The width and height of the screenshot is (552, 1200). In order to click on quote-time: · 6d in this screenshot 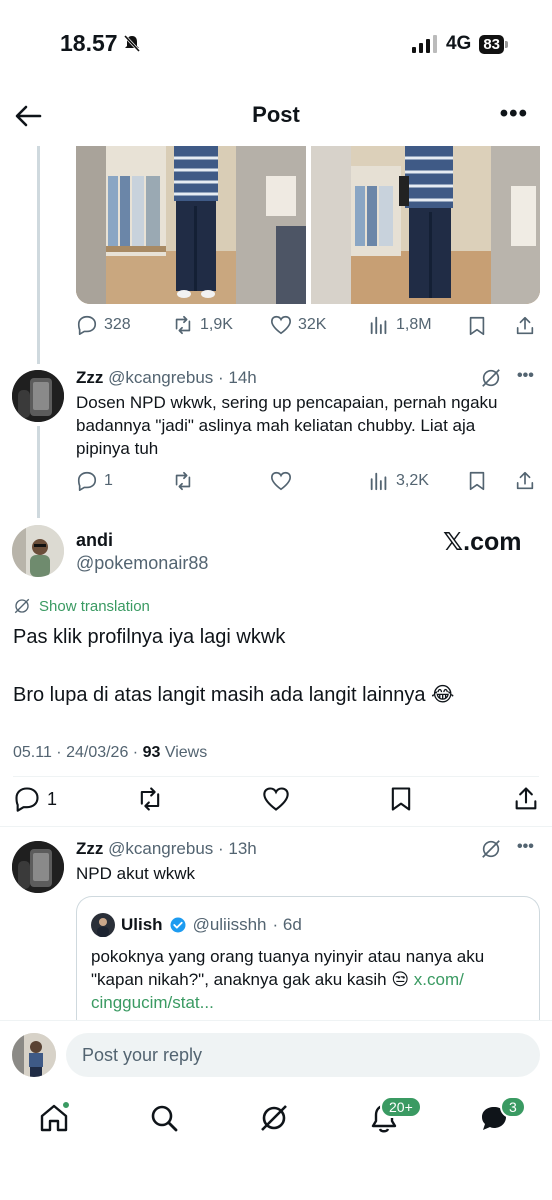, I will do `click(287, 924)`.